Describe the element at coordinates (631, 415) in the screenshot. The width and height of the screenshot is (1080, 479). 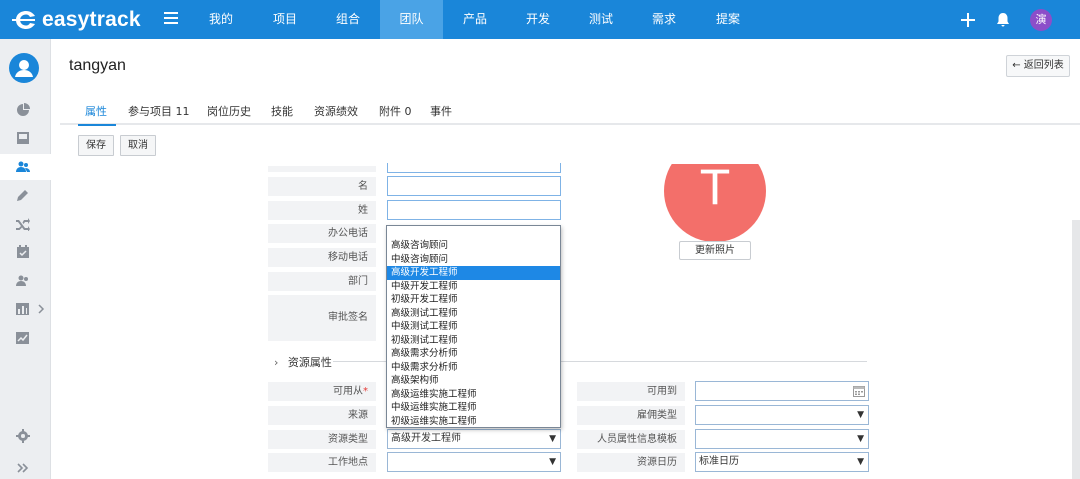
I see `employment-type-label: 雇佣类型` at that location.